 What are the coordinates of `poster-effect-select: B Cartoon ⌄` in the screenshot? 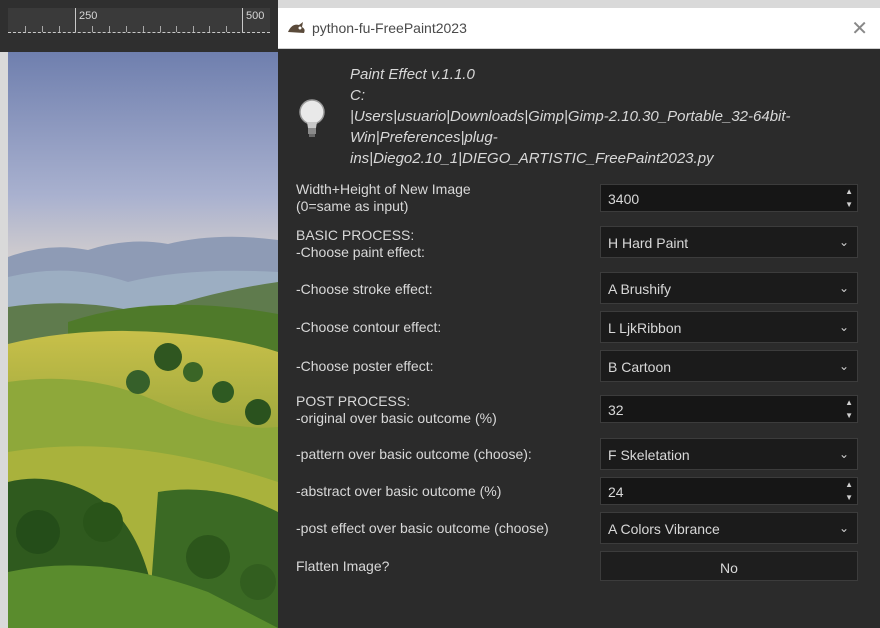 It's located at (729, 366).